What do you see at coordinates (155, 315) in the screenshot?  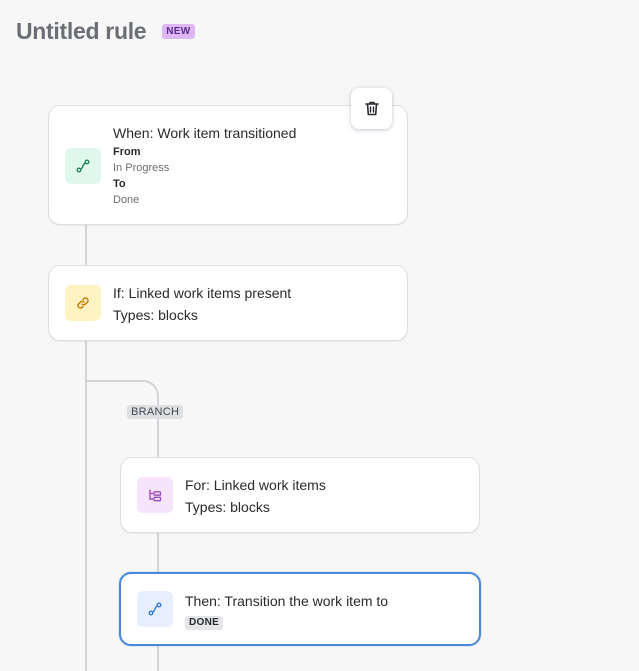 I see `condition-types: Types: blocks` at bounding box center [155, 315].